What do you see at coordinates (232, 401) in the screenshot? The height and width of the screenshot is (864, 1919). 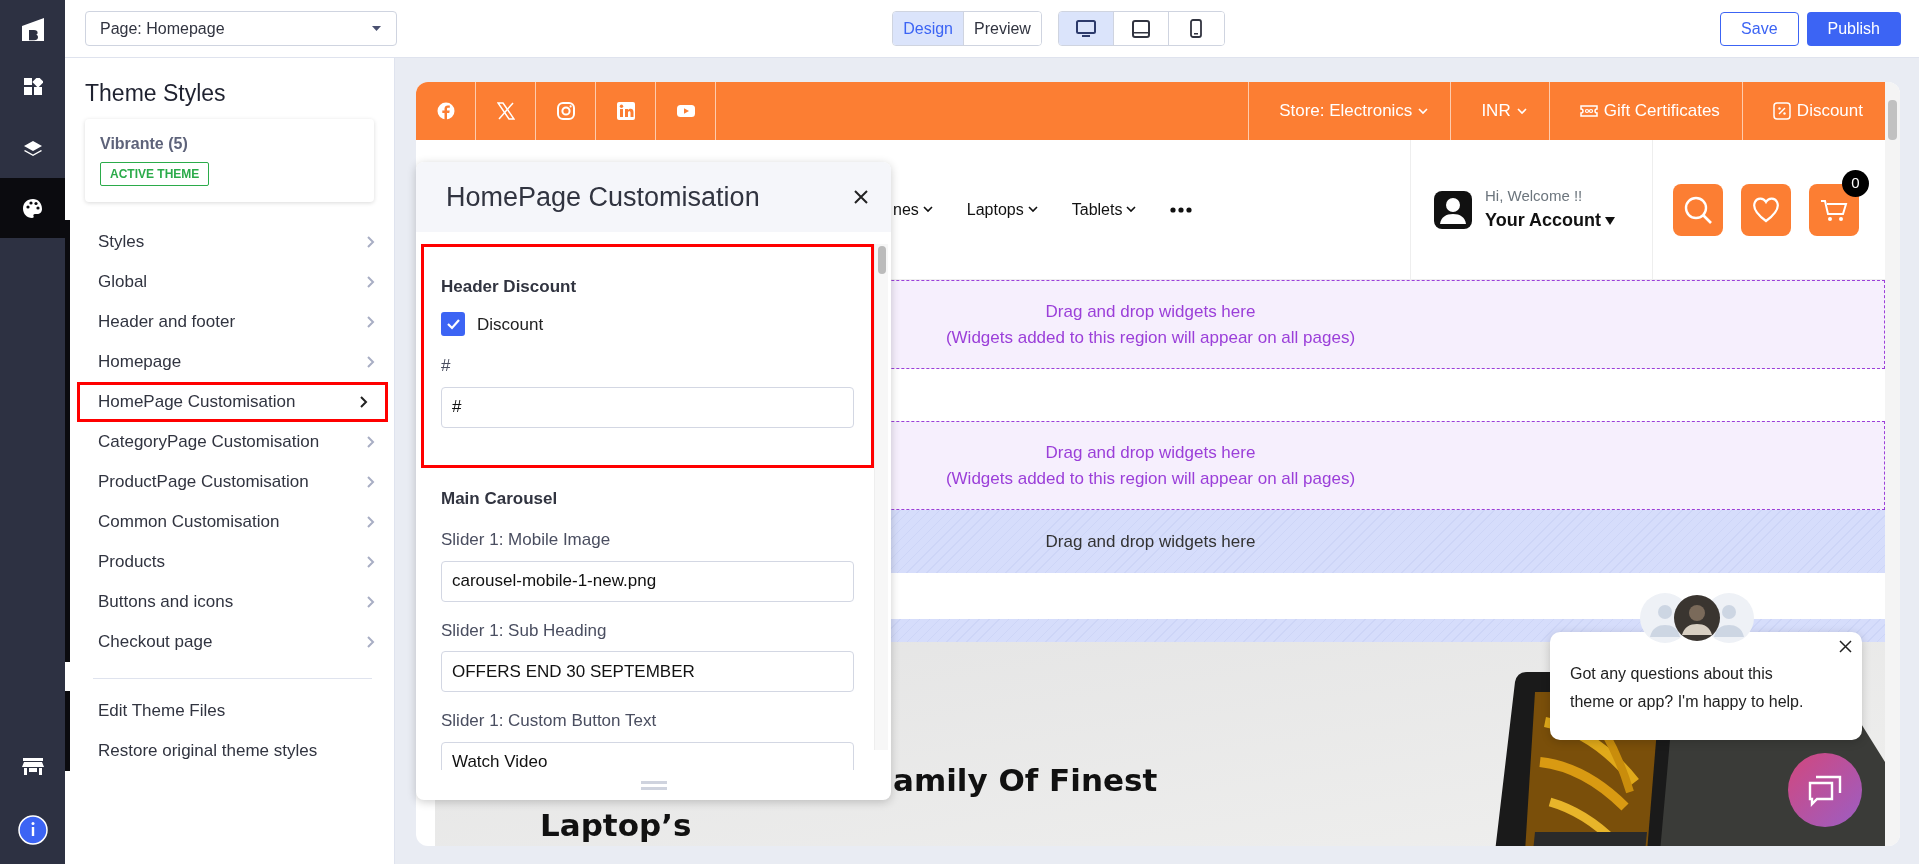 I see `sidebar-item: HomePage Customisation` at bounding box center [232, 401].